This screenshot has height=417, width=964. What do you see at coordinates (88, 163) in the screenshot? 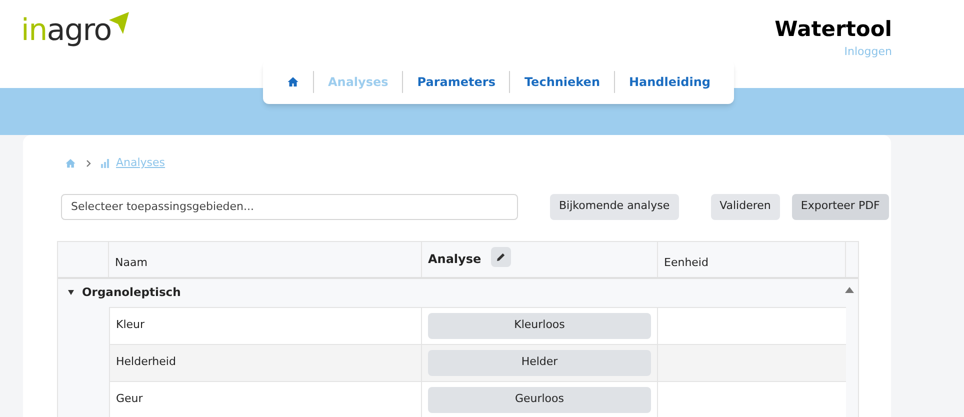
I see `chevron-right-icon` at bounding box center [88, 163].